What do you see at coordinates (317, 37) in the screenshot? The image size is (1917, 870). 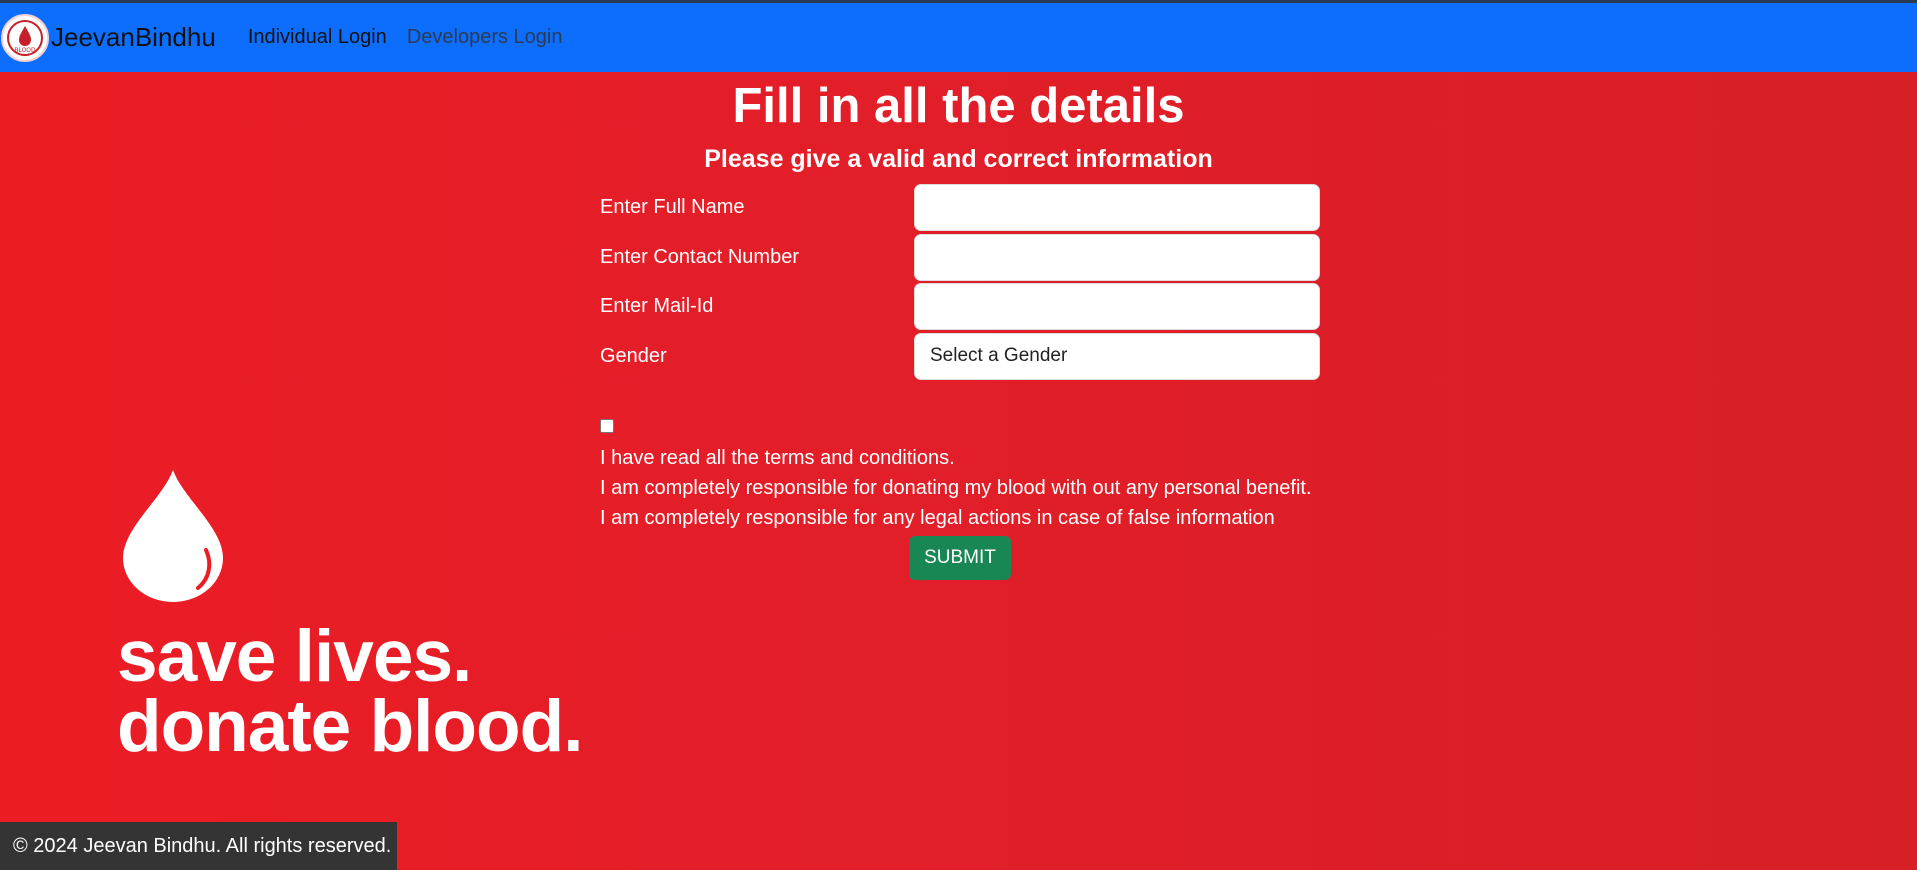 I see `nav-individual-login: Individual Login` at bounding box center [317, 37].